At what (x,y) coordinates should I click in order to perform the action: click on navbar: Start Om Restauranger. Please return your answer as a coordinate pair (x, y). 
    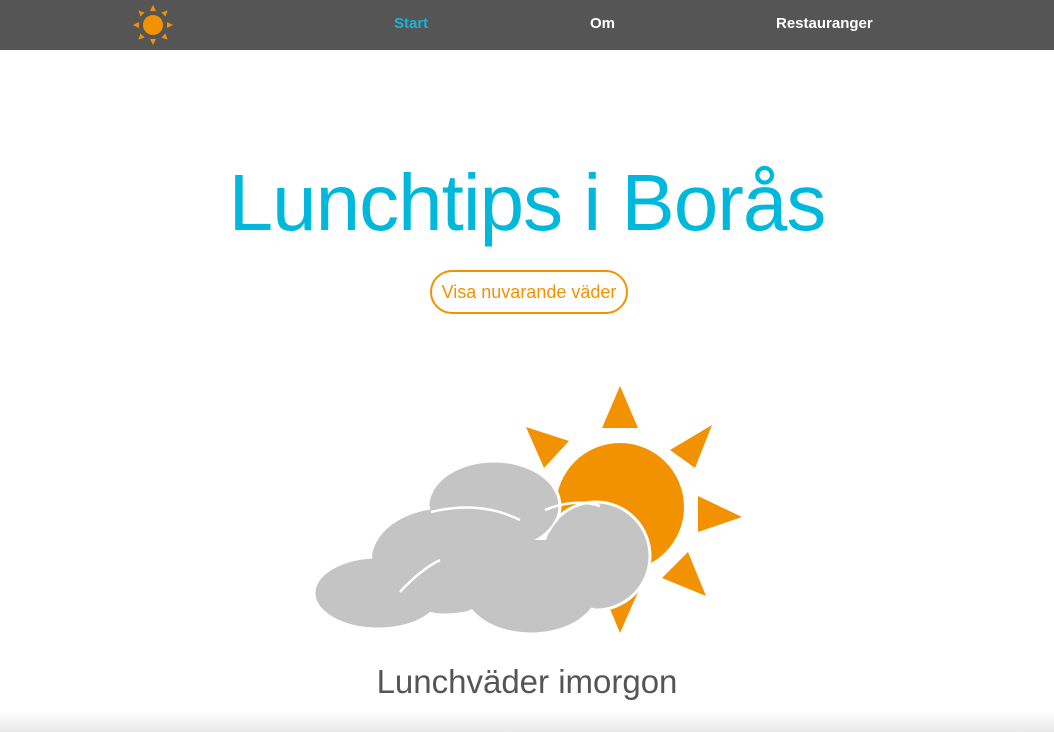
    Looking at the image, I should click on (527, 25).